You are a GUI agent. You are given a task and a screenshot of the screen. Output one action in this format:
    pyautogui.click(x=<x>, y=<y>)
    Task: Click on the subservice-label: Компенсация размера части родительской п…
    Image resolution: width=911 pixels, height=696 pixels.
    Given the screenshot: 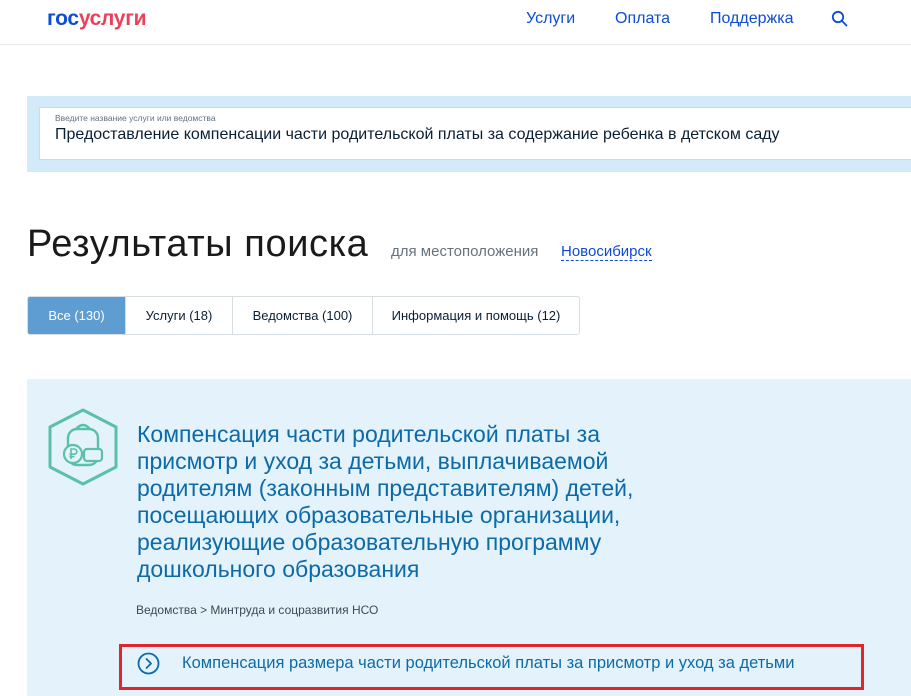 What is the action you would take?
    pyautogui.click(x=488, y=662)
    